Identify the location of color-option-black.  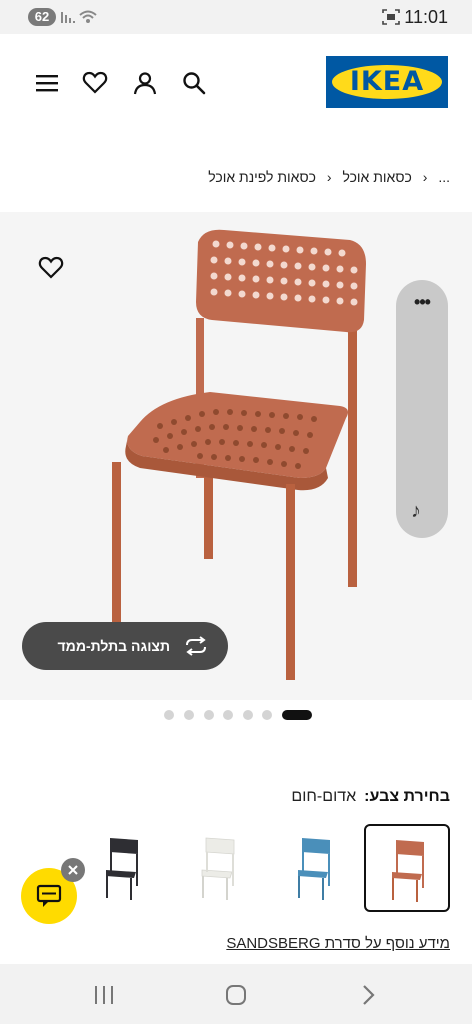
(122, 868).